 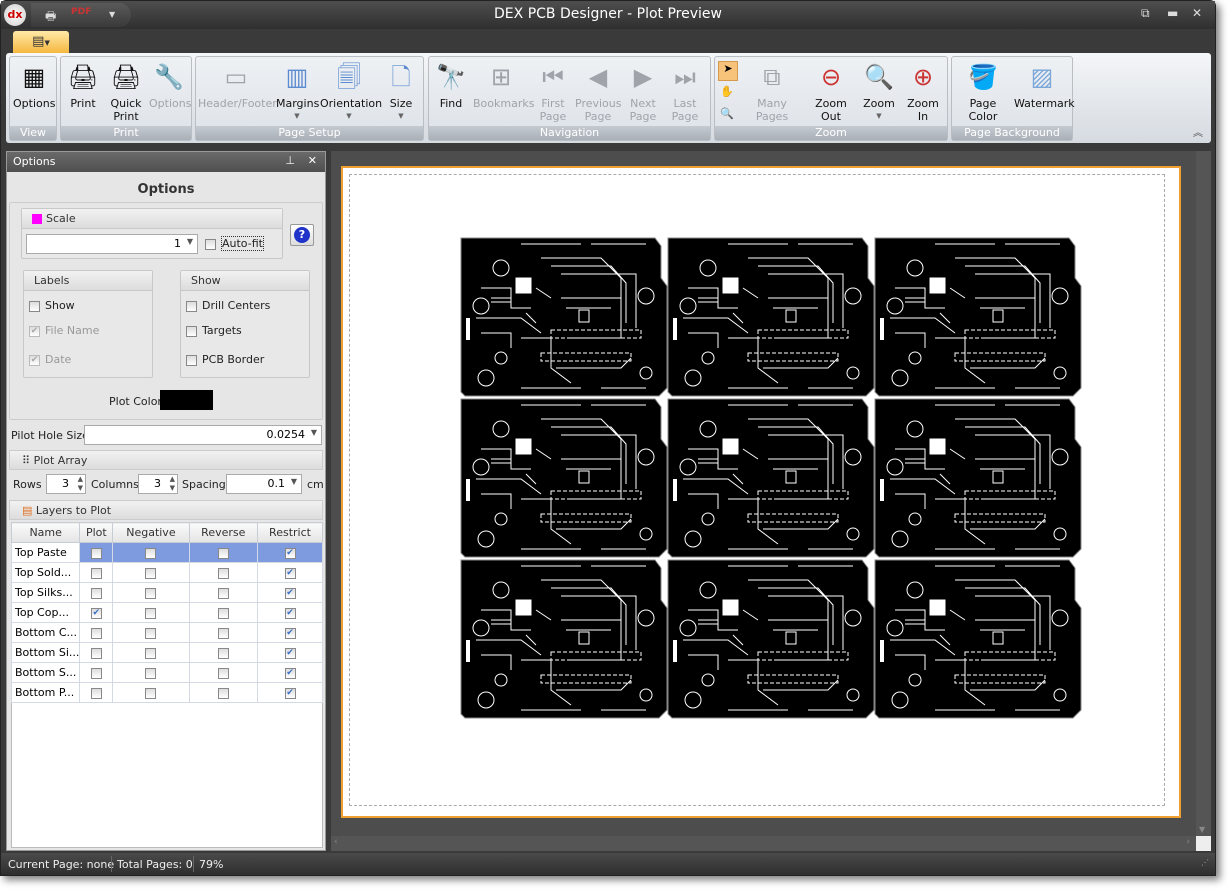 I want to click on scale-input: 1 ▼, so click(x=112, y=244).